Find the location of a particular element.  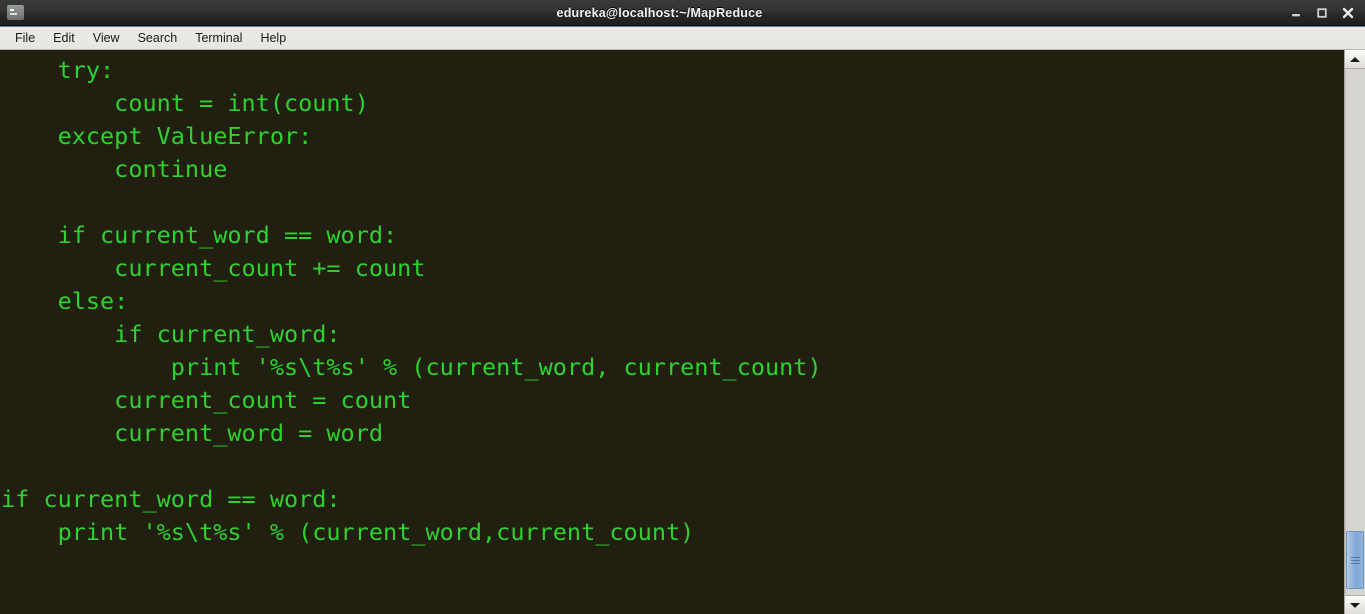

terminal-line: try: is located at coordinates (58, 70).